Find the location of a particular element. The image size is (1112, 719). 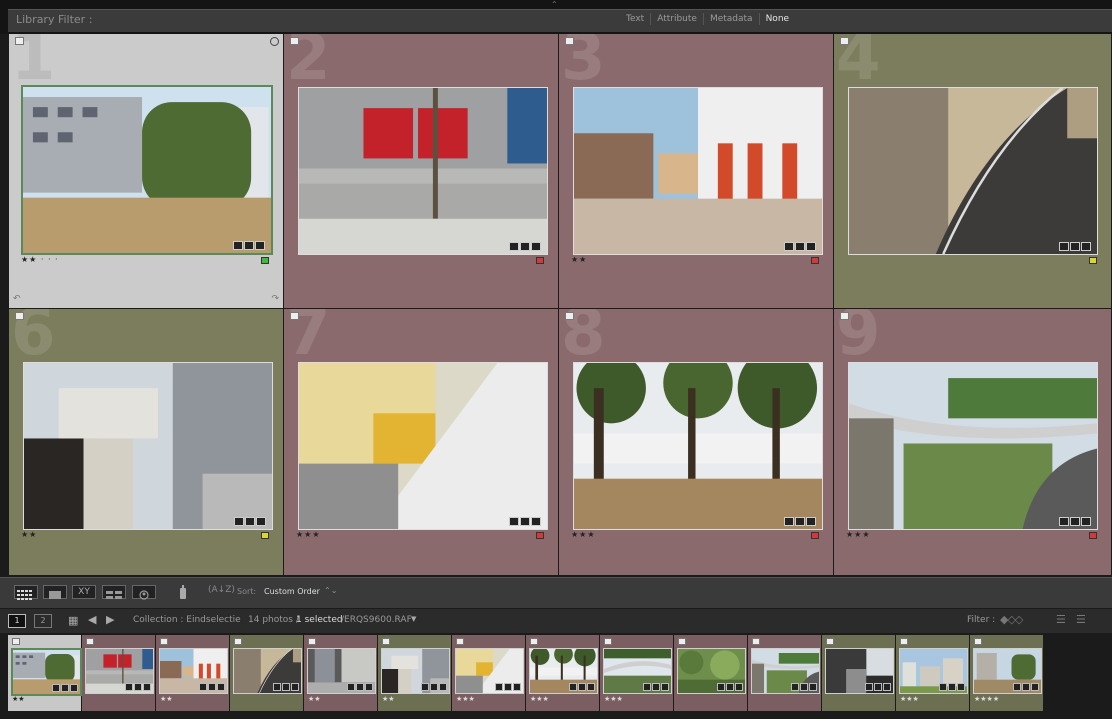

people-view-button is located at coordinates (144, 592).